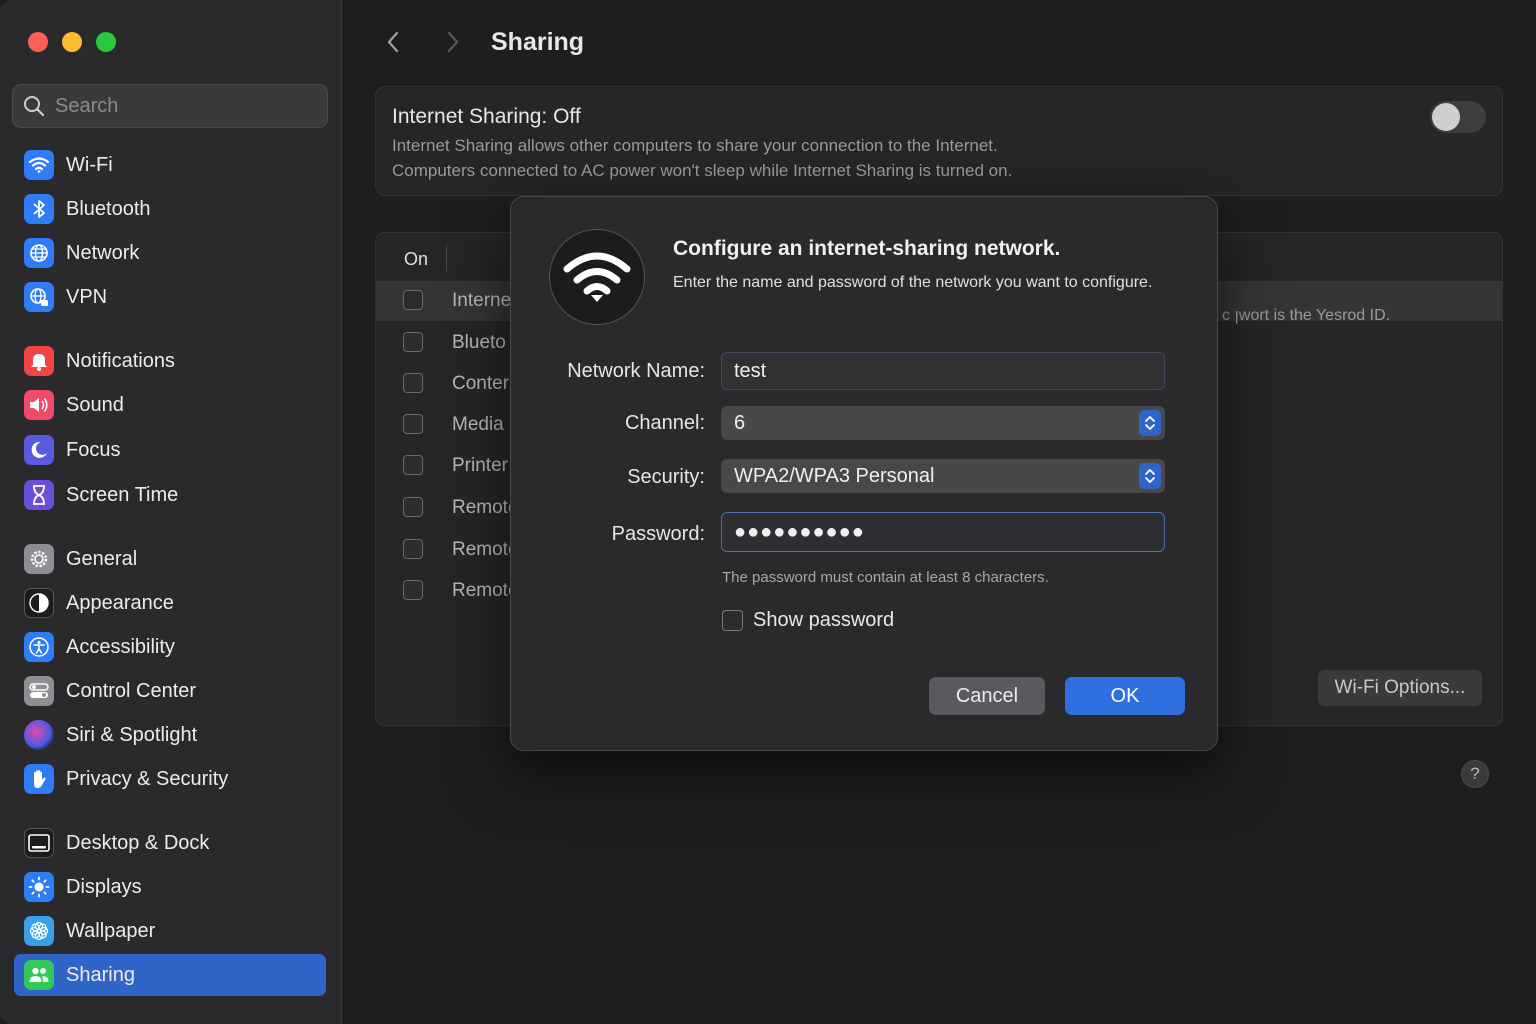 The width and height of the screenshot is (1536, 1024). I want to click on window-controls, so click(72, 42).